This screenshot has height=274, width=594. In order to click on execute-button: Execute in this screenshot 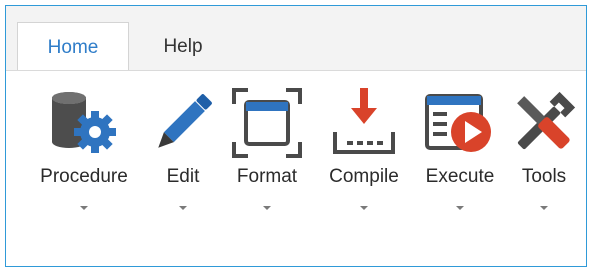, I will do `click(460, 155)`.